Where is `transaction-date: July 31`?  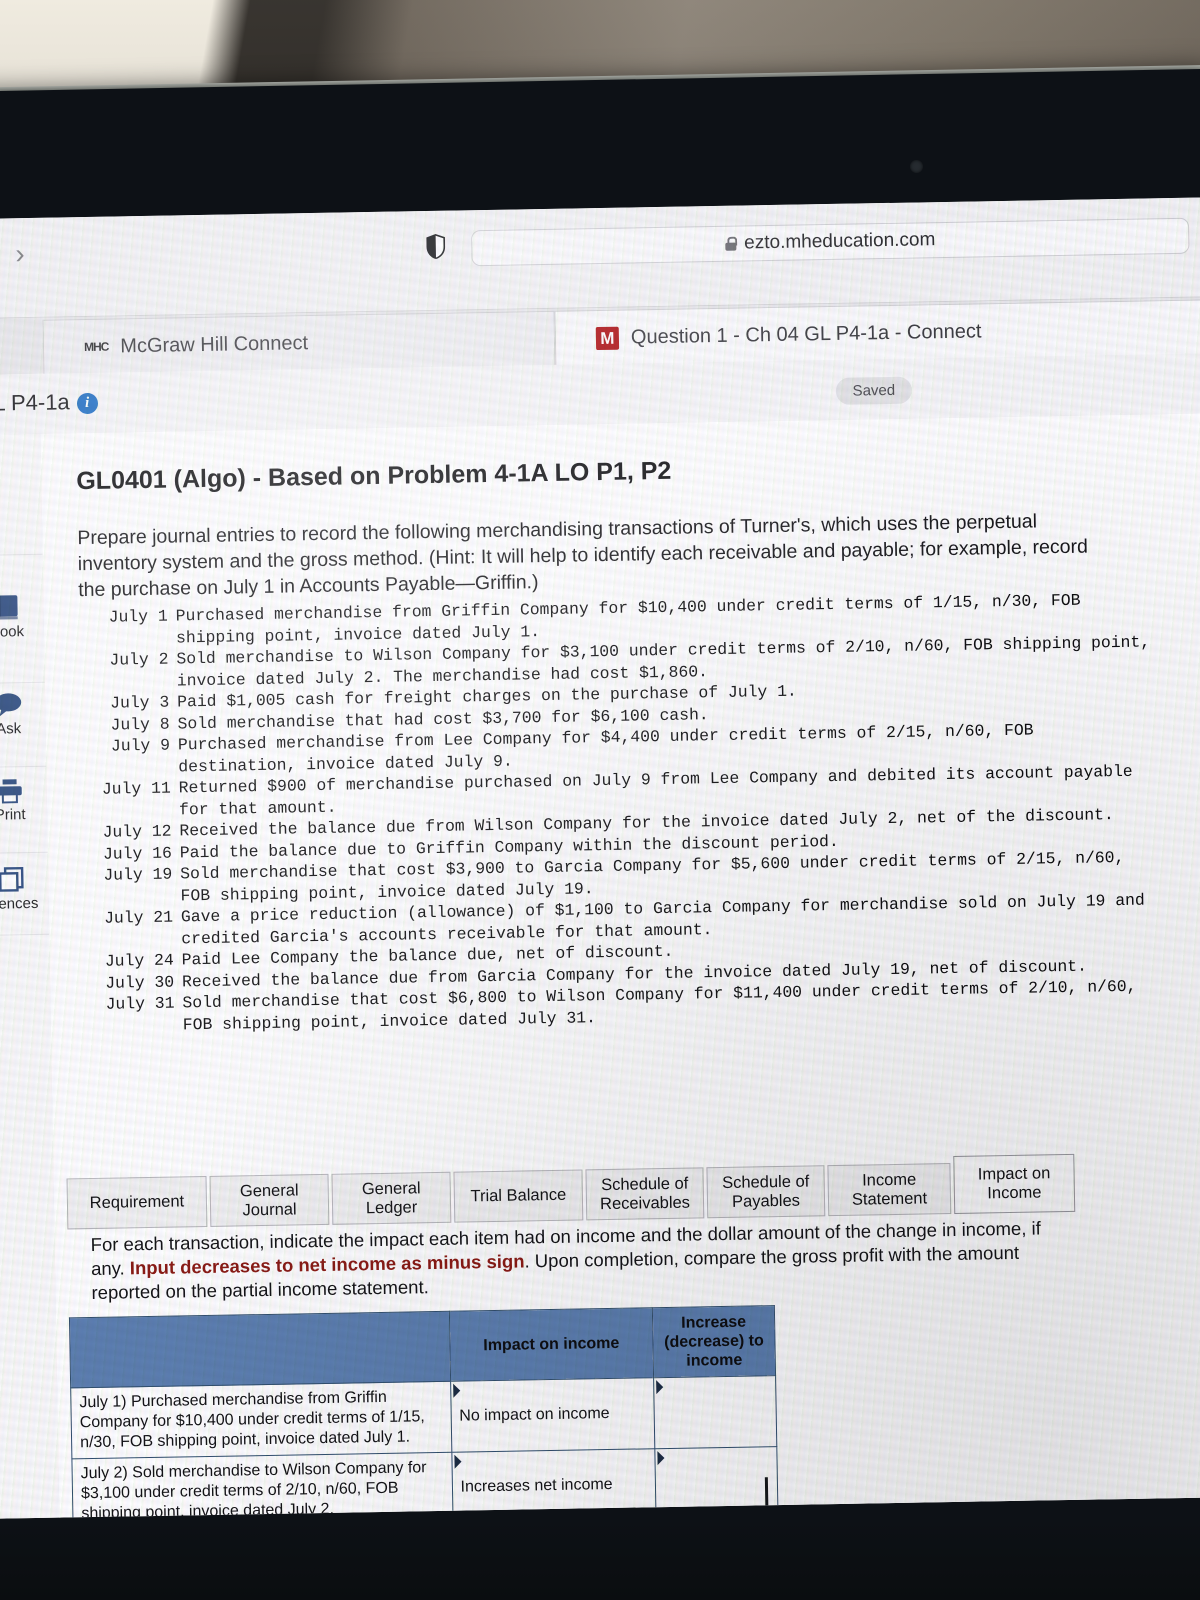 transaction-date: July 31 is located at coordinates (140, 1003).